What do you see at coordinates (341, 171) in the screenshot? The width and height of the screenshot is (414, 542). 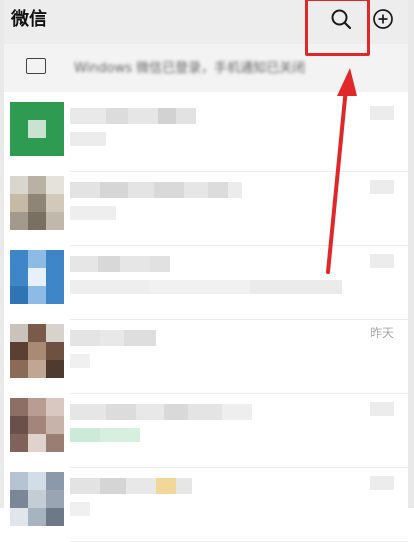 I see `annotation-arrow` at bounding box center [341, 171].